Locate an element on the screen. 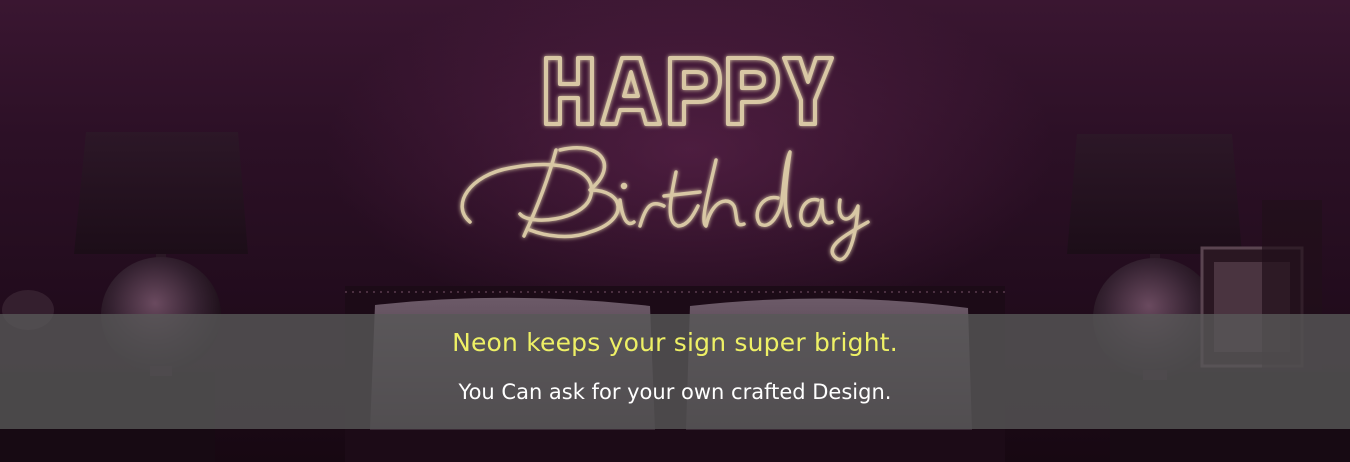 Image resolution: width=1350 pixels, height=462 pixels. neon-word-birthday is located at coordinates (665, 204).